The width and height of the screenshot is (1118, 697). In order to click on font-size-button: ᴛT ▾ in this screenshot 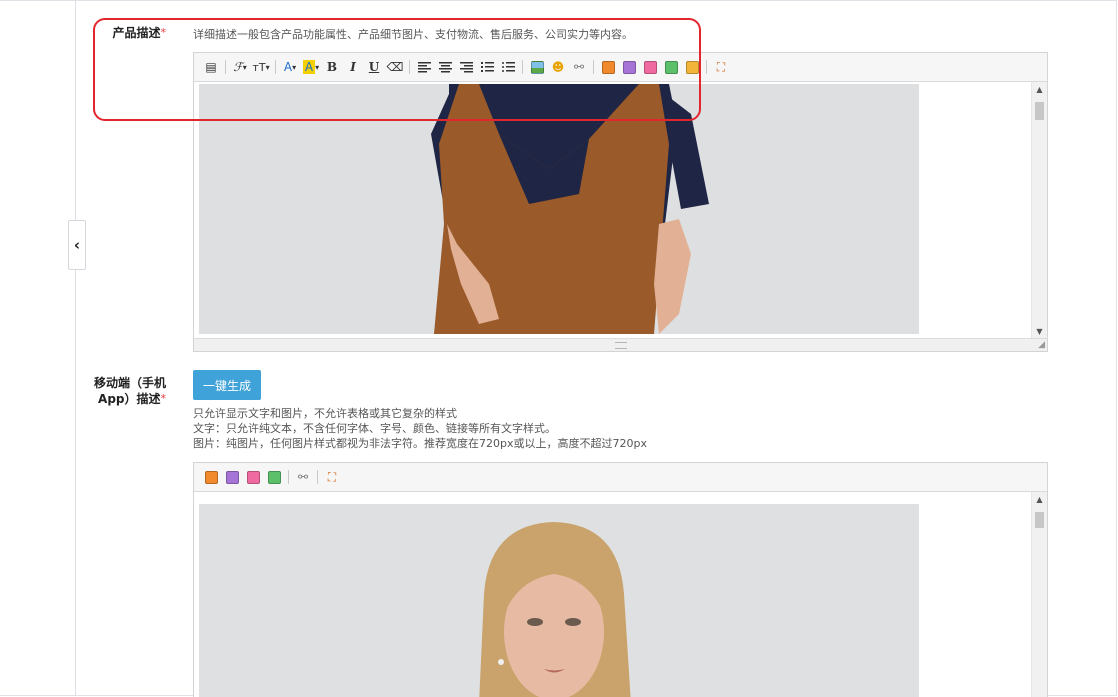, I will do `click(261, 67)`.